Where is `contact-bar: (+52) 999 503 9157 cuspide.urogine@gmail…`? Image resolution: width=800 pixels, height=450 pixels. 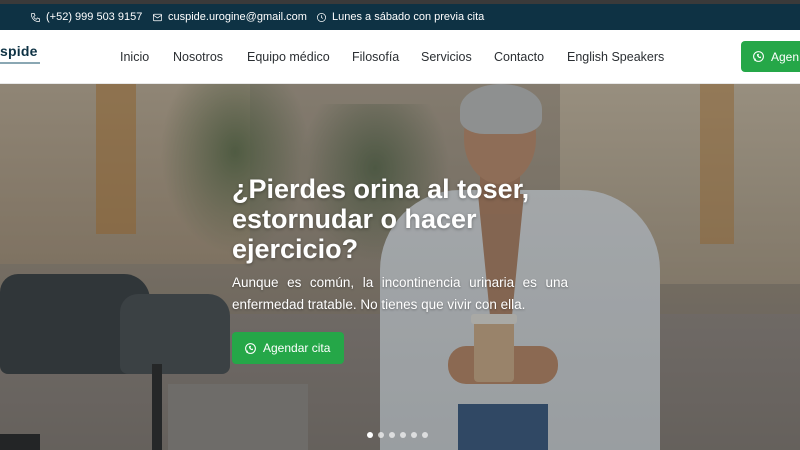 contact-bar: (+52) 999 503 9157 cuspide.urogine@gmail… is located at coordinates (400, 17).